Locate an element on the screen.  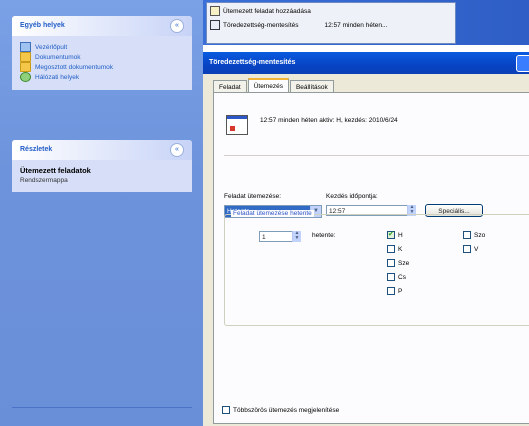
day-checkbox-mon: H is located at coordinates (395, 234).